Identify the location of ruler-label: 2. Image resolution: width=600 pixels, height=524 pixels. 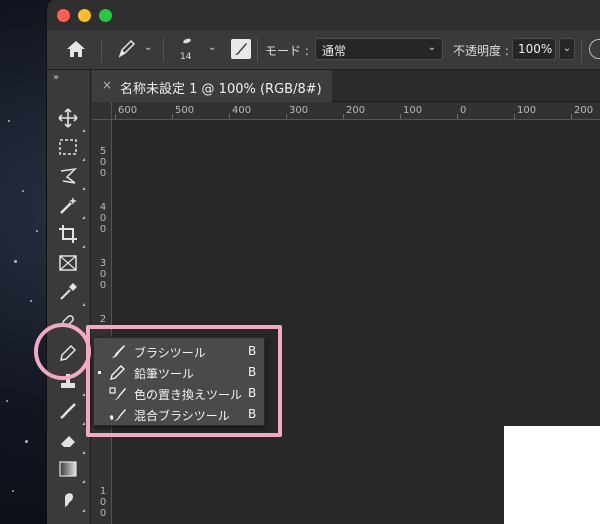
(103, 319).